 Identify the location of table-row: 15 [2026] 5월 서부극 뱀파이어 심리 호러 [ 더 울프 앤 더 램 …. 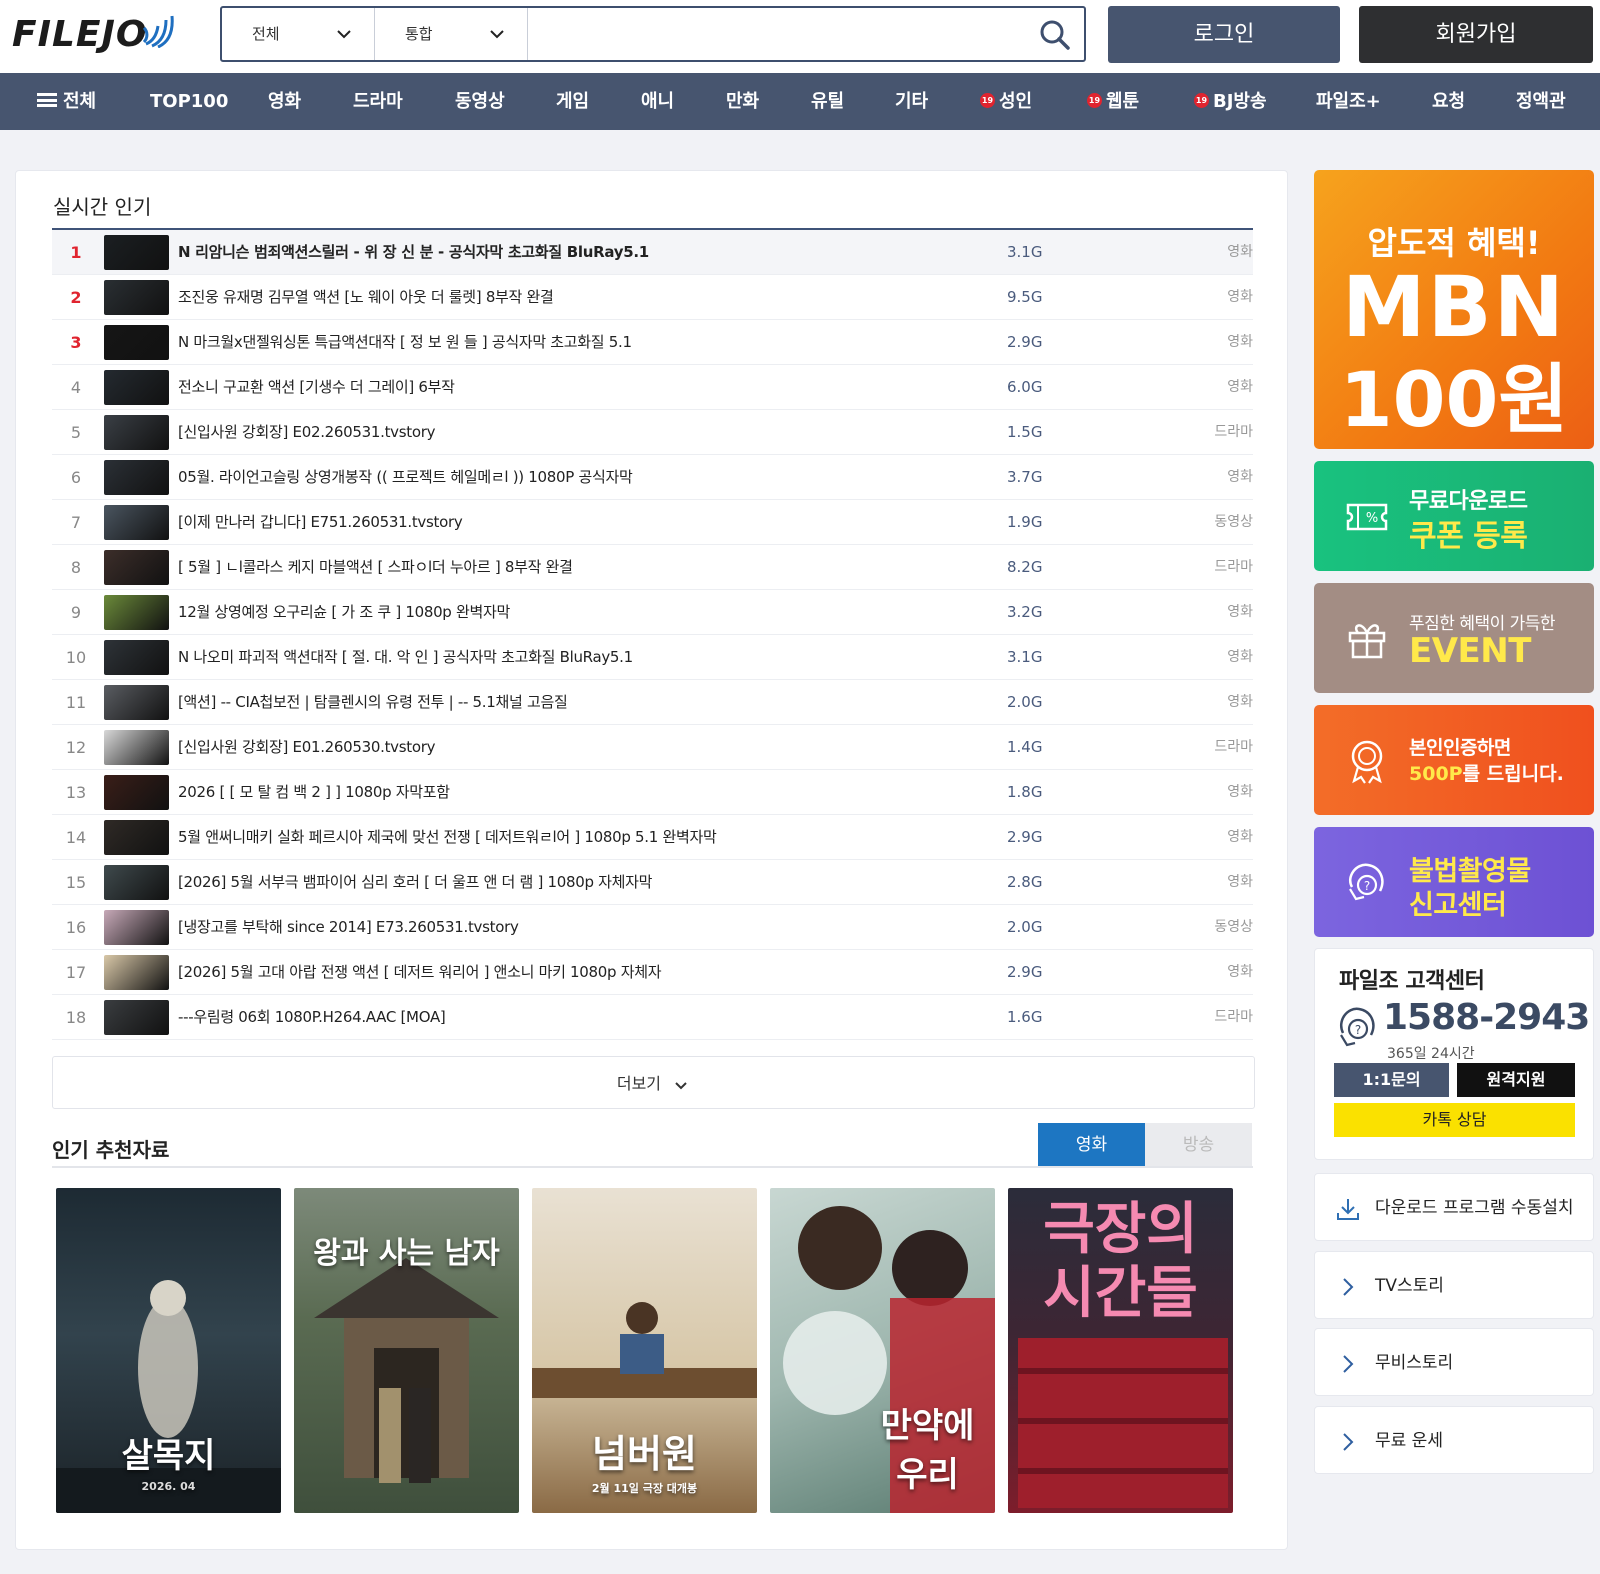
(652, 882).